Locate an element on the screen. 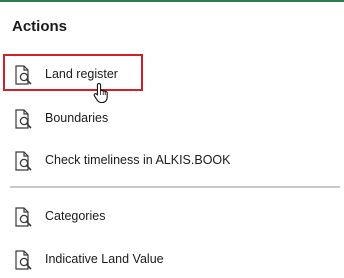 Image resolution: width=344 pixels, height=278 pixels. hand-pointer-cursor-icon is located at coordinates (100, 93).